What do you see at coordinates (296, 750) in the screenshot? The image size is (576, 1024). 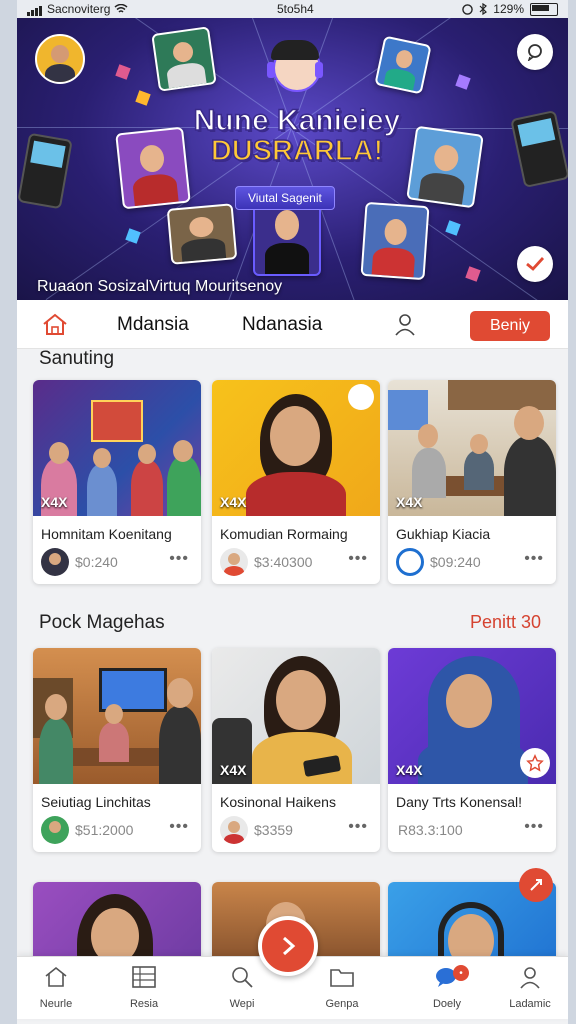 I see `content-card: X4X Kosinonal Haikens $3359 •••` at bounding box center [296, 750].